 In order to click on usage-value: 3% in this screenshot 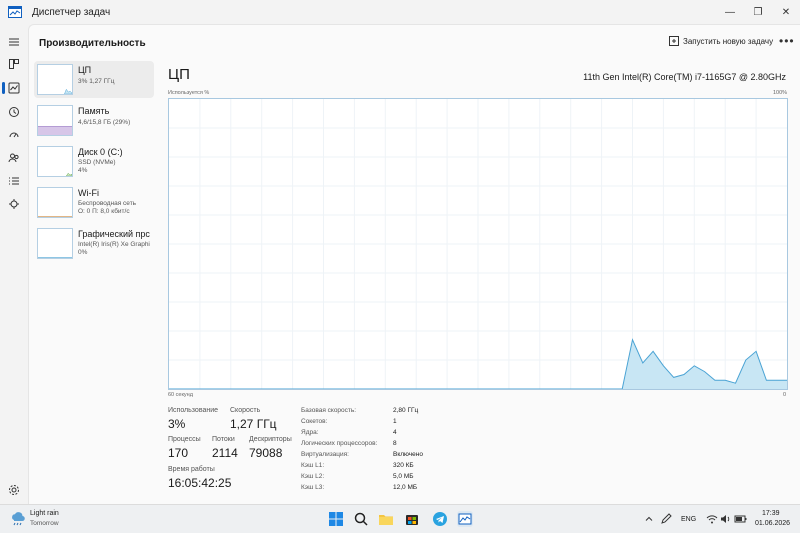, I will do `click(177, 424)`.